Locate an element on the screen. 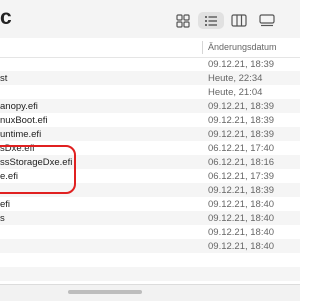 Image resolution: width=320 pixels, height=301 pixels. grid-icon is located at coordinates (183, 20).